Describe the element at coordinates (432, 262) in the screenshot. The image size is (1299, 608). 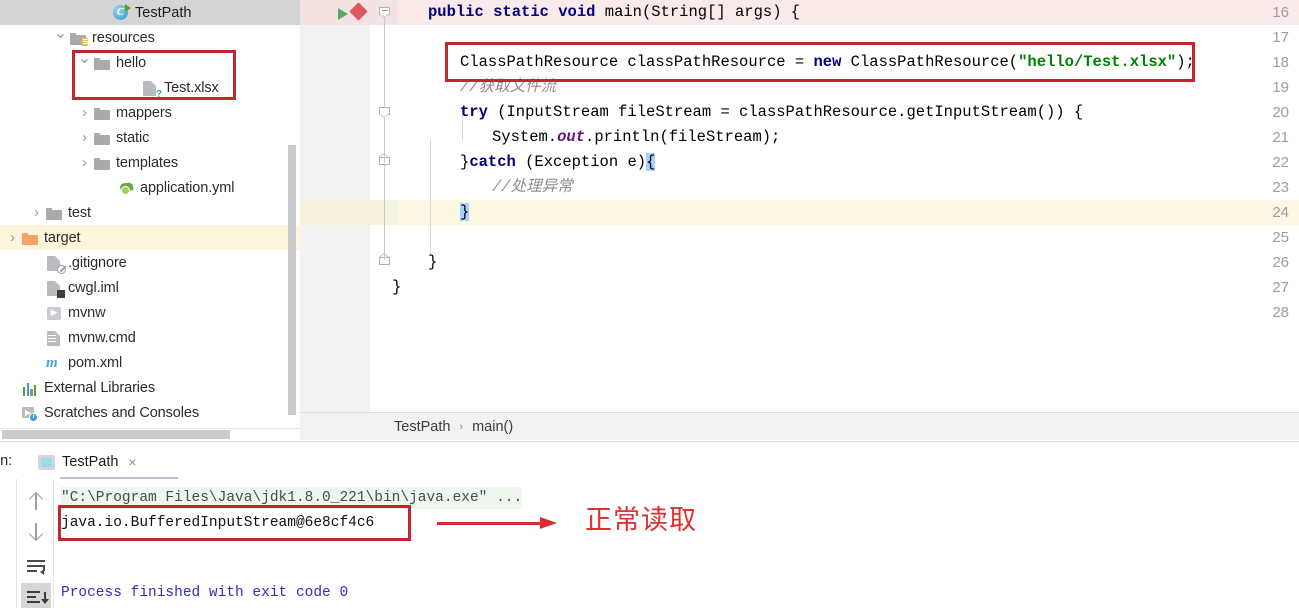
I see `code-line-26: }` at that location.